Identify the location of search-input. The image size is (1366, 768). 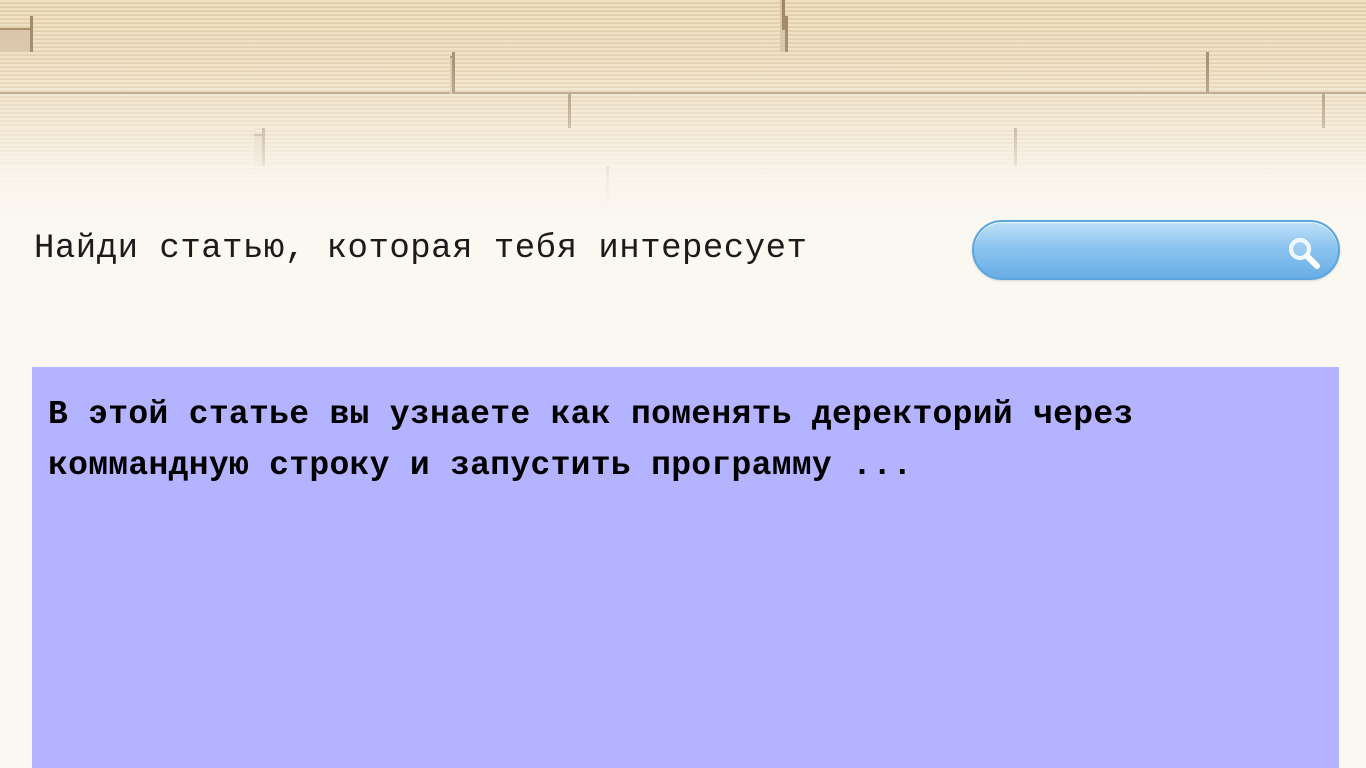
(1137, 252).